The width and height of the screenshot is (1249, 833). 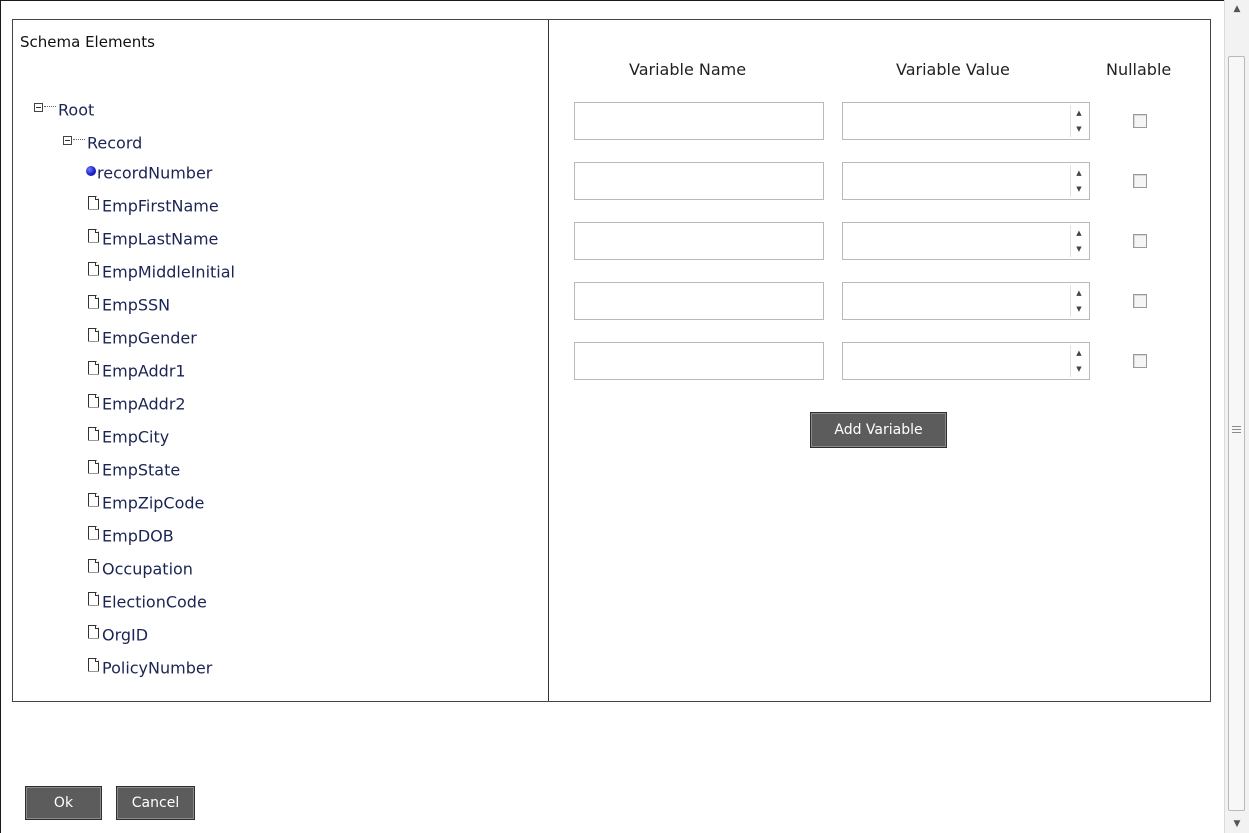 What do you see at coordinates (160, 239) in the screenshot?
I see `tree-node-label: EmpLastName` at bounding box center [160, 239].